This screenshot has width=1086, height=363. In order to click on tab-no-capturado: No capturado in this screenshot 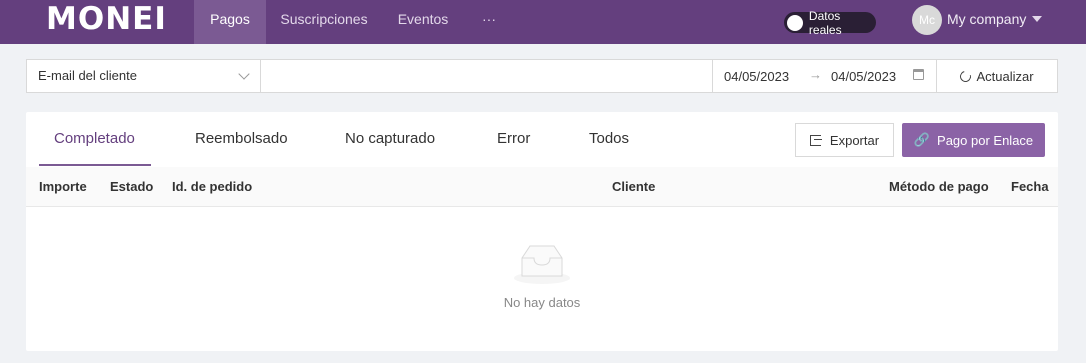, I will do `click(390, 138)`.